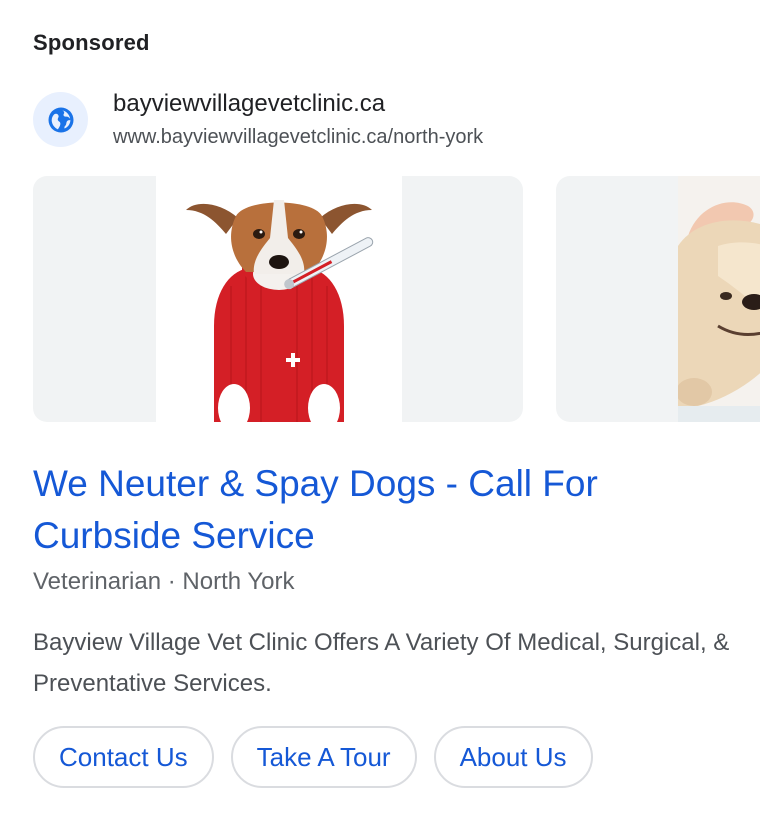 Image resolution: width=760 pixels, height=822 pixels. I want to click on favicon, so click(60, 119).